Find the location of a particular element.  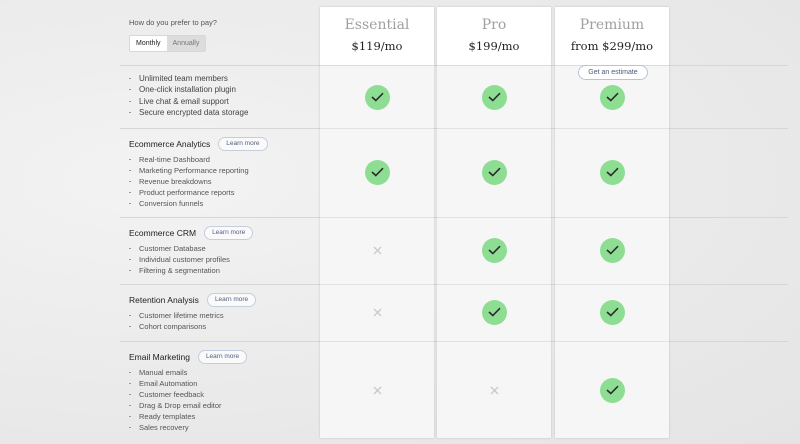

plan-card-essential: Essential $119/mo is located at coordinates (377, 222).